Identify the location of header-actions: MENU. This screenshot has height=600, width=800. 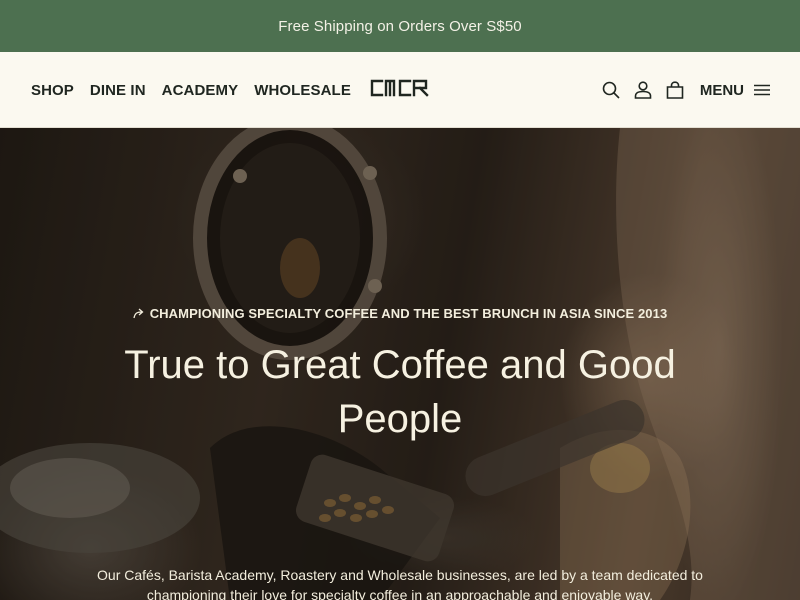
(685, 90).